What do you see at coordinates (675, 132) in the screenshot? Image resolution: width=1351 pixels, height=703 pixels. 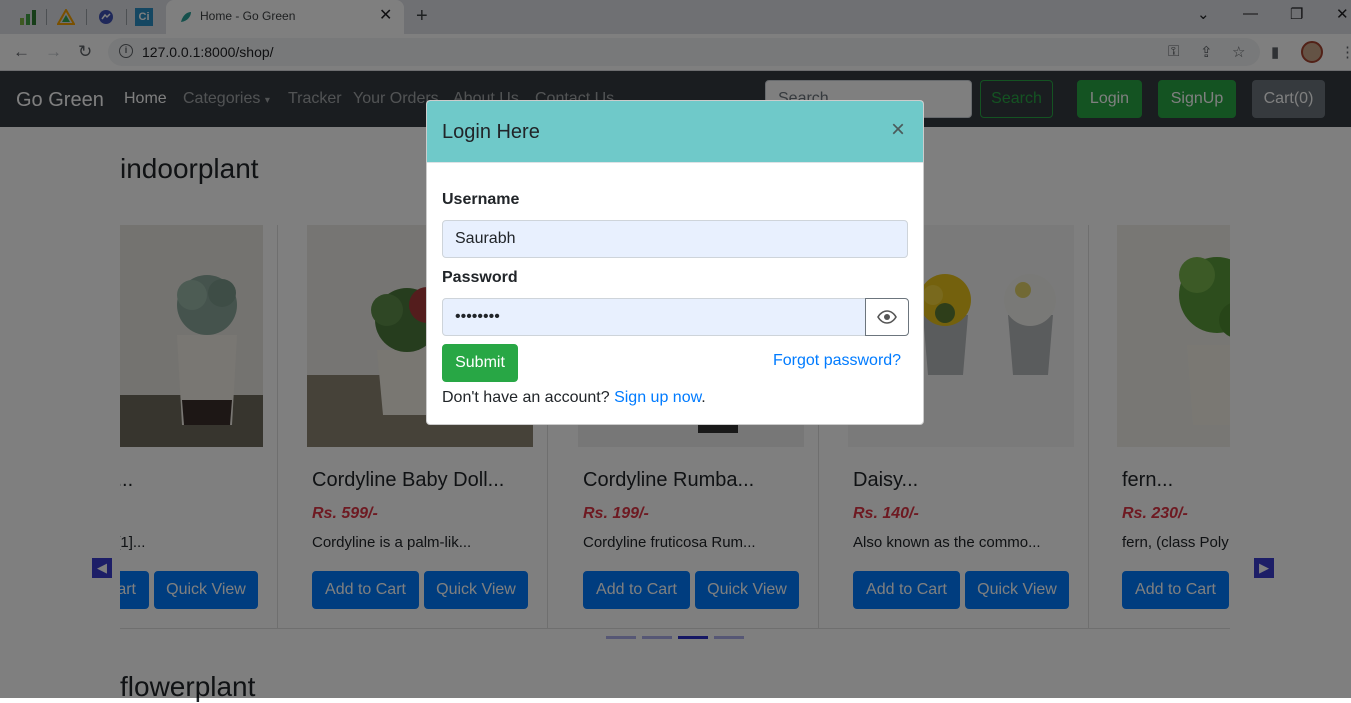 I see `modal-header: Login Here ×` at bounding box center [675, 132].